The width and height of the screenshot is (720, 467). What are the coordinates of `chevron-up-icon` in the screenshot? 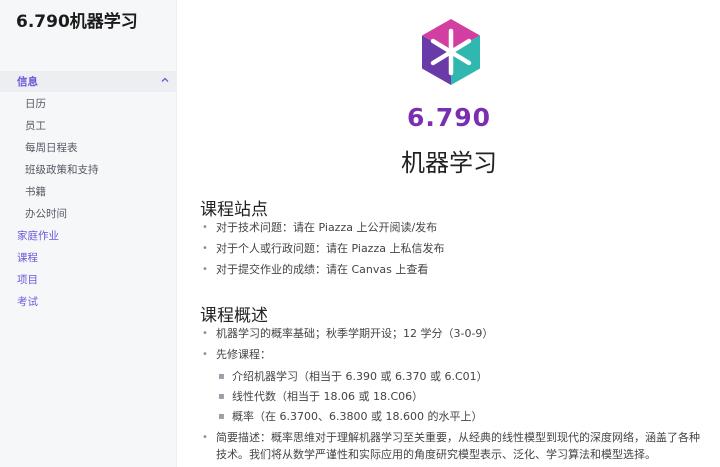 It's located at (165, 80).